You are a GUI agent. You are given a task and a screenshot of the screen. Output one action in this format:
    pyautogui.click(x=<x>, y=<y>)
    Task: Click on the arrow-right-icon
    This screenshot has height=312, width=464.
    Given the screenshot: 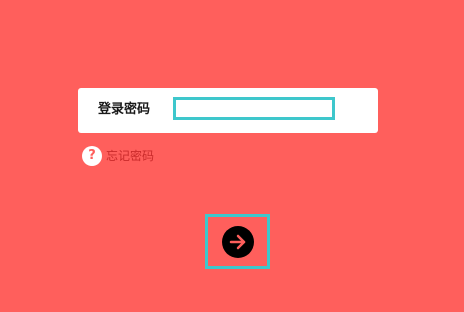 What is the action you would take?
    pyautogui.click(x=237, y=241)
    